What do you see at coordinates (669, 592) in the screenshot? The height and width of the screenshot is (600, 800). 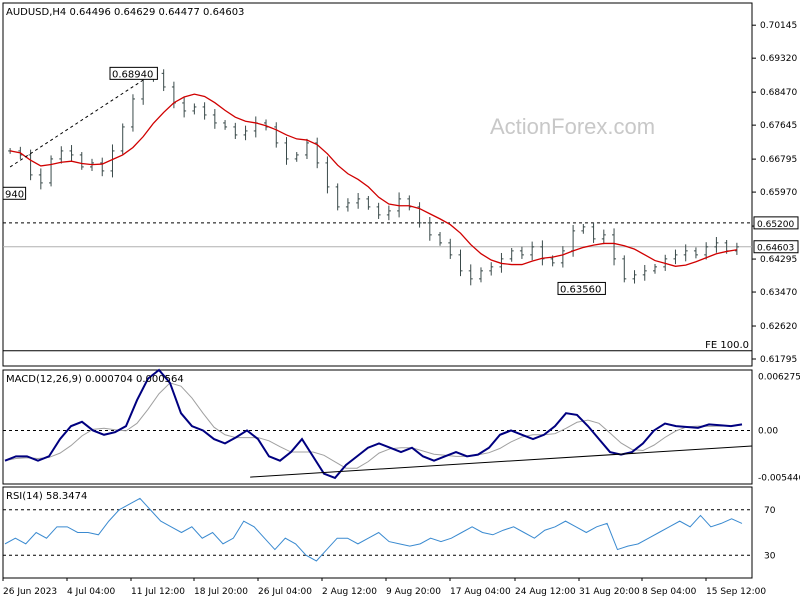 I see `x-tick-label: 8 Sep 04:00` at bounding box center [669, 592].